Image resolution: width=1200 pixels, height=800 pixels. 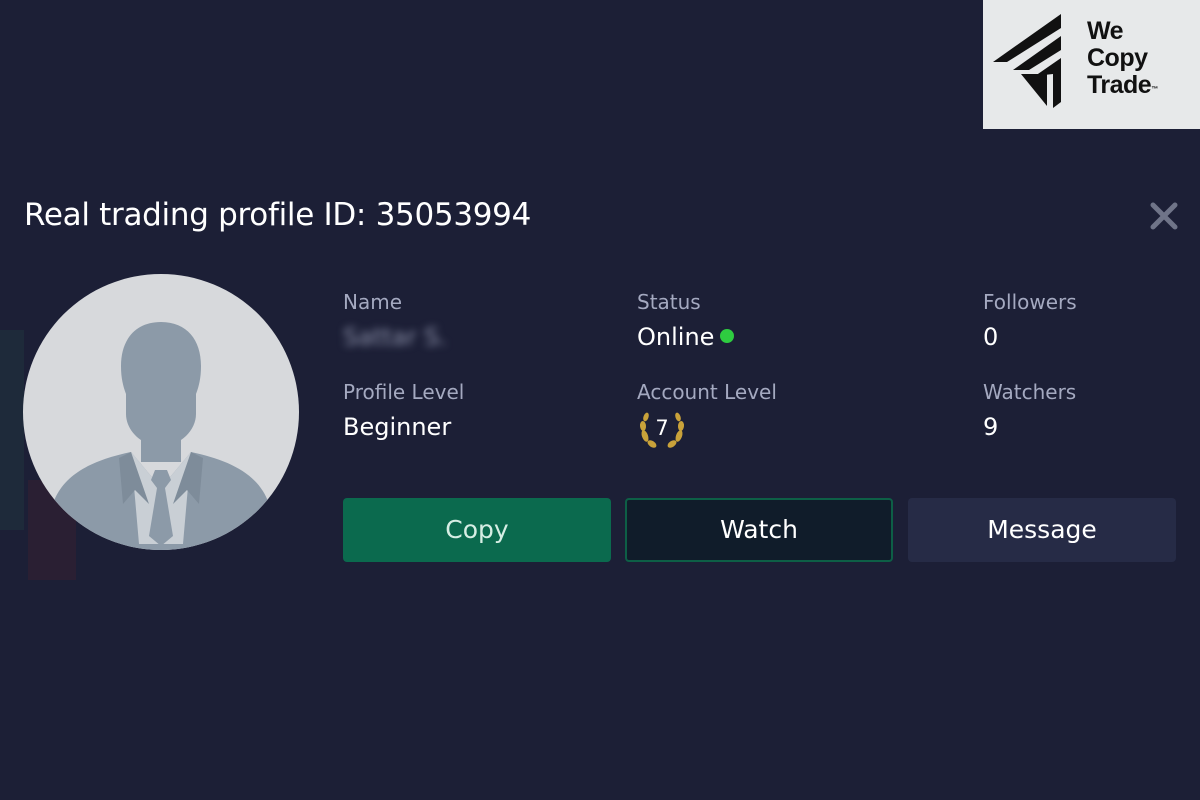 I want to click on user-silhouette-icon, so click(x=161, y=436).